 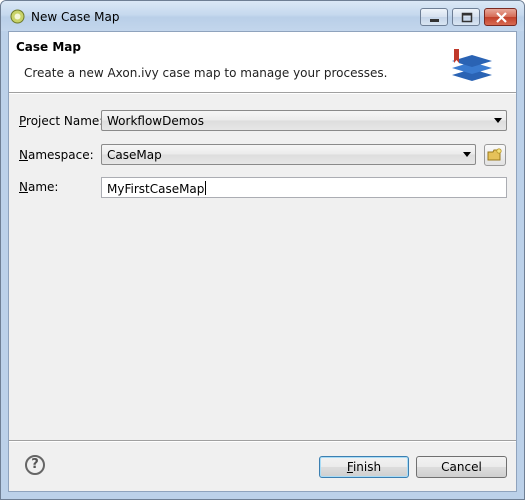 What do you see at coordinates (364, 467) in the screenshot?
I see `finish-button: Finish` at bounding box center [364, 467].